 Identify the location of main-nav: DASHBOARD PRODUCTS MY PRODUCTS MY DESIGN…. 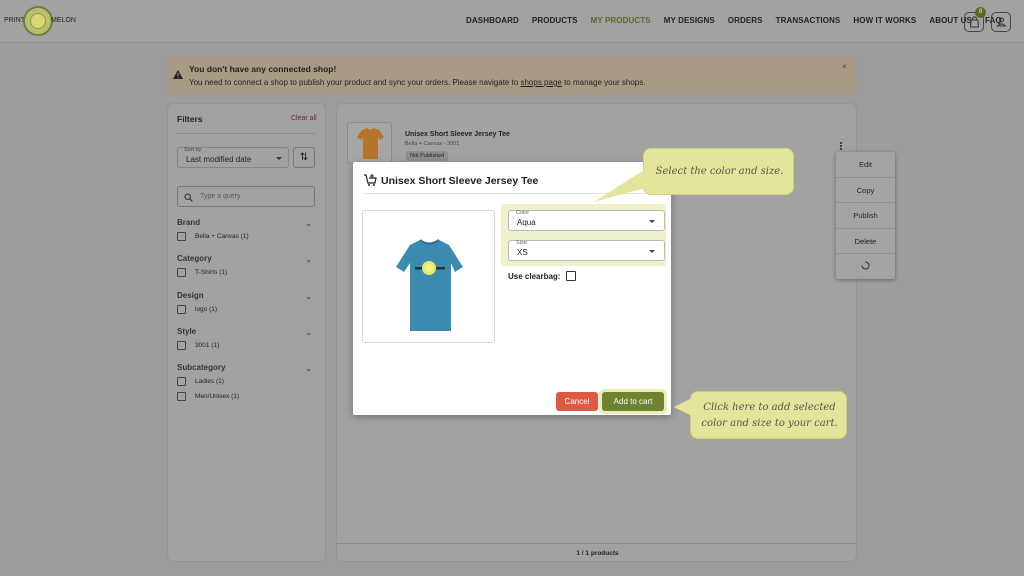
(740, 20).